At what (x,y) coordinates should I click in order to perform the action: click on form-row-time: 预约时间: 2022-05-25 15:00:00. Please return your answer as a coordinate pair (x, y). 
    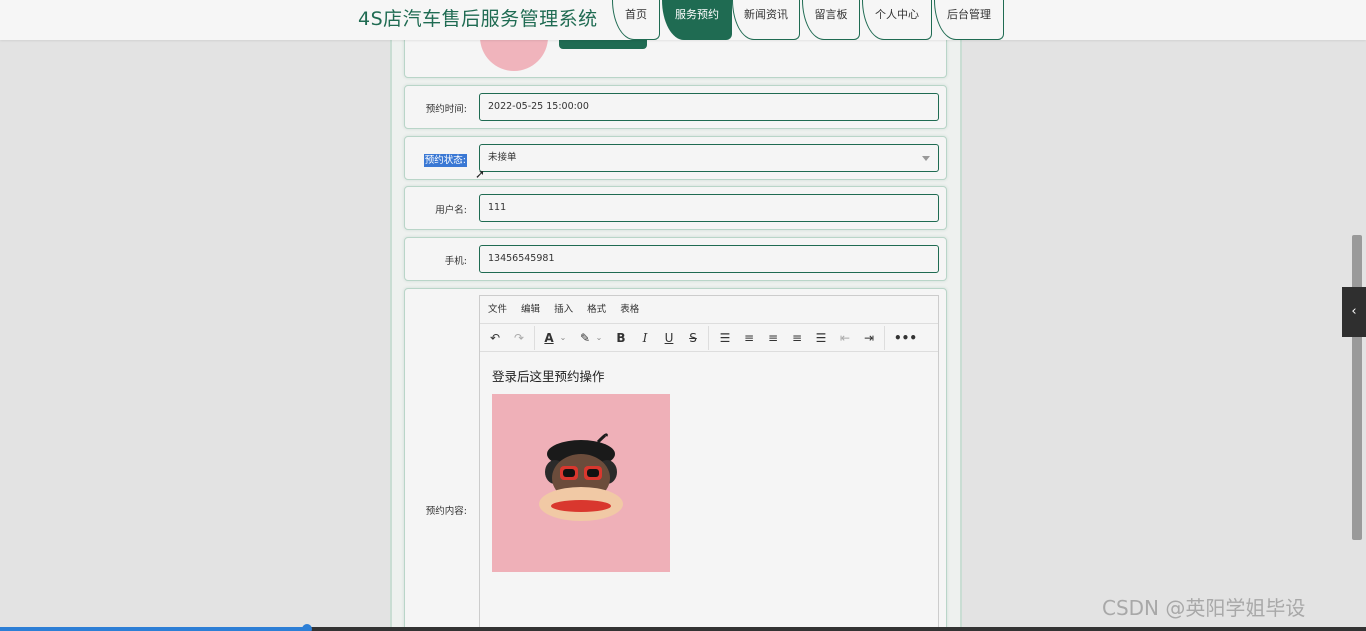
    Looking at the image, I should click on (675, 107).